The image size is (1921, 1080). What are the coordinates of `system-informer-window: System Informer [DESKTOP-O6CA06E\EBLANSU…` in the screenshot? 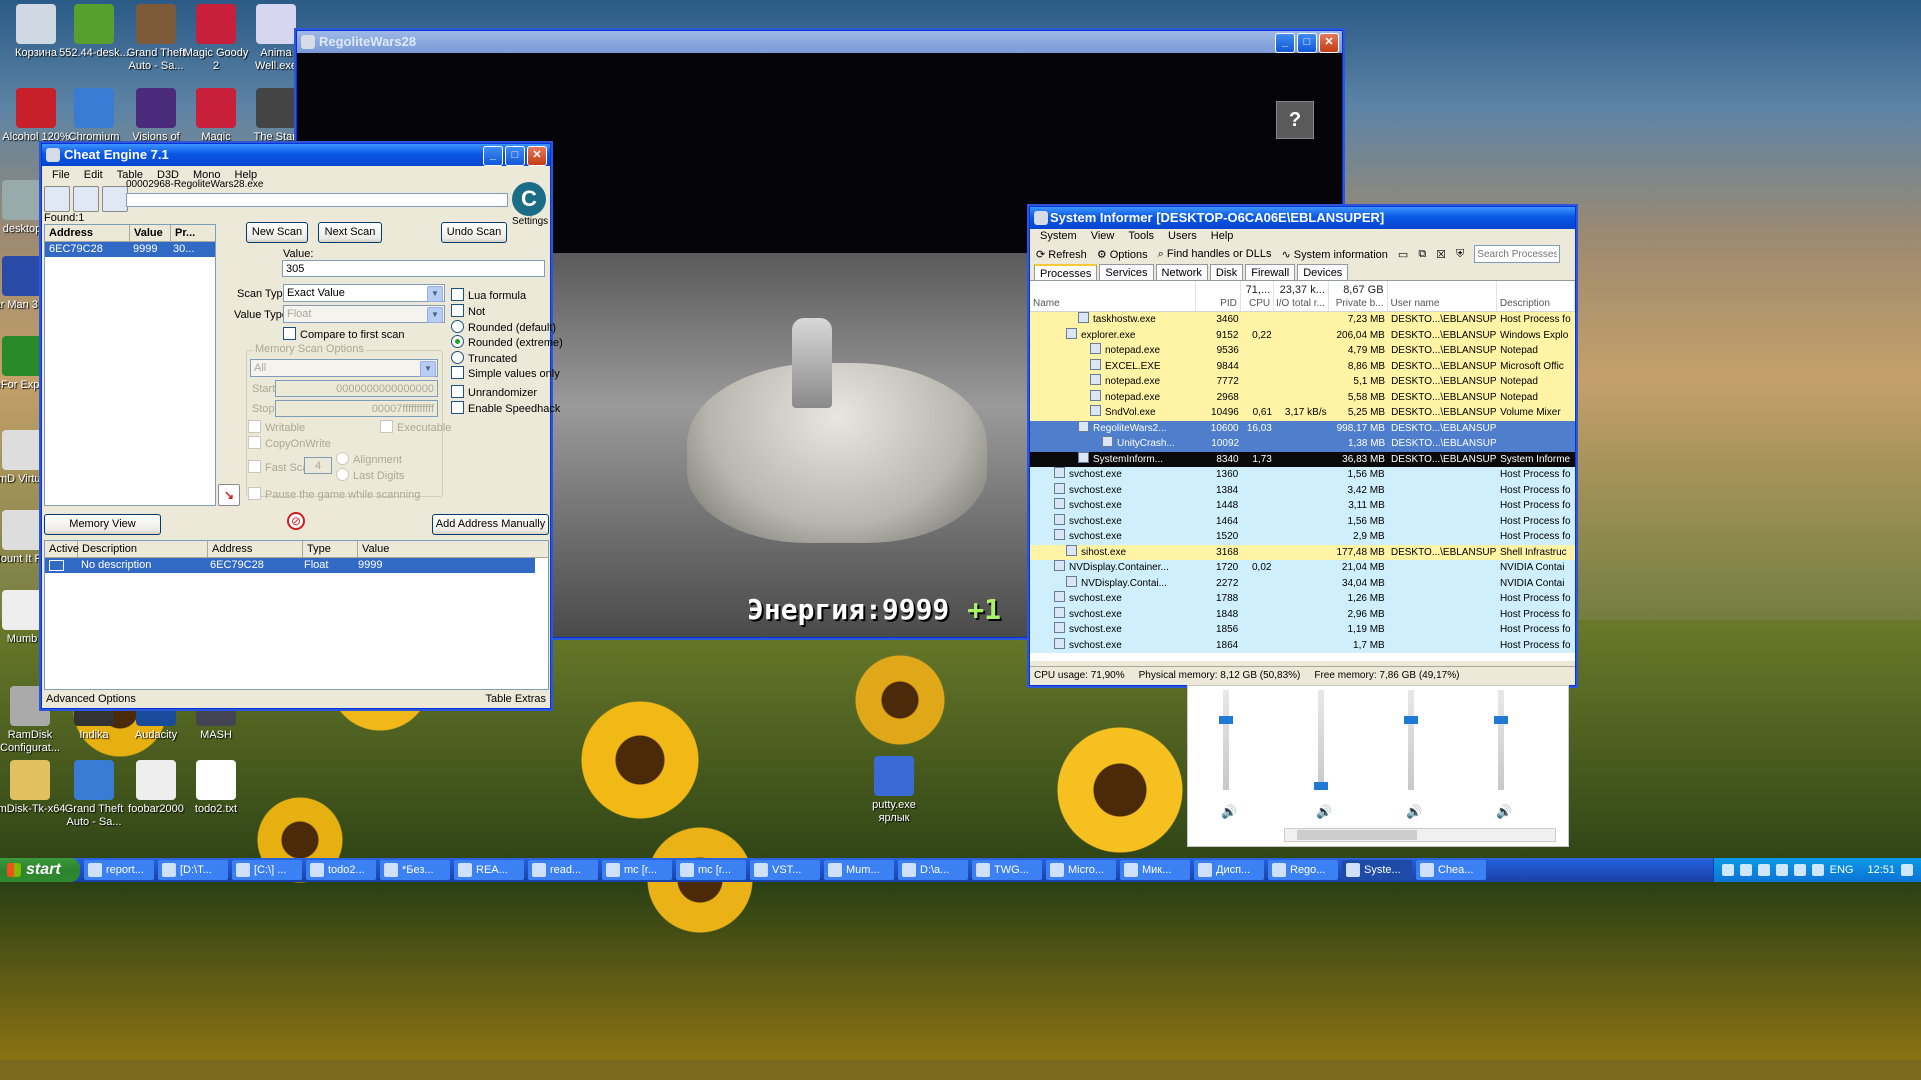 It's located at (1302, 446).